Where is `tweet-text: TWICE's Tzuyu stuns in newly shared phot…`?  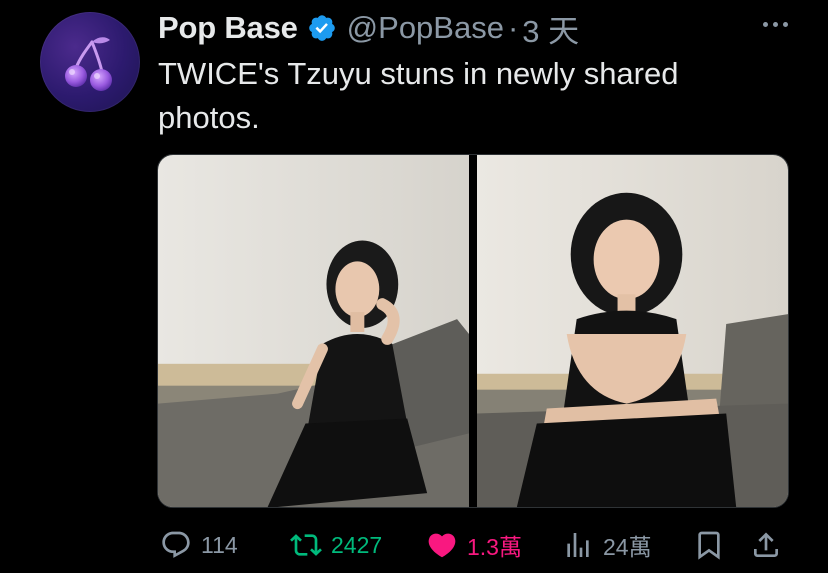 tweet-text: TWICE's Tzuyu stuns in newly shared phot… is located at coordinates (418, 95).